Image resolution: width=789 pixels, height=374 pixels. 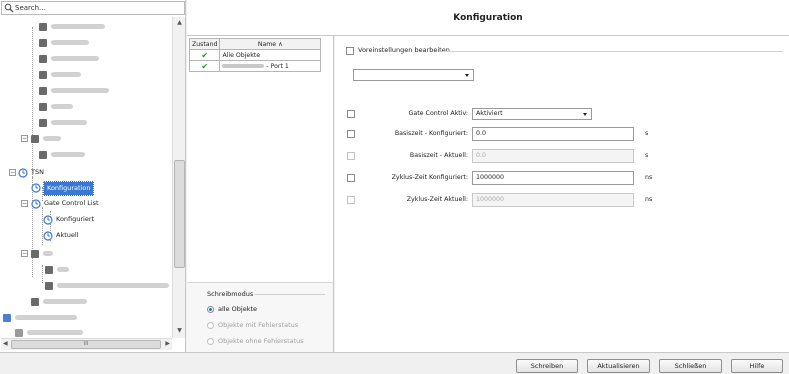 I want to click on scroll-right-icon: ▶, so click(x=167, y=343).